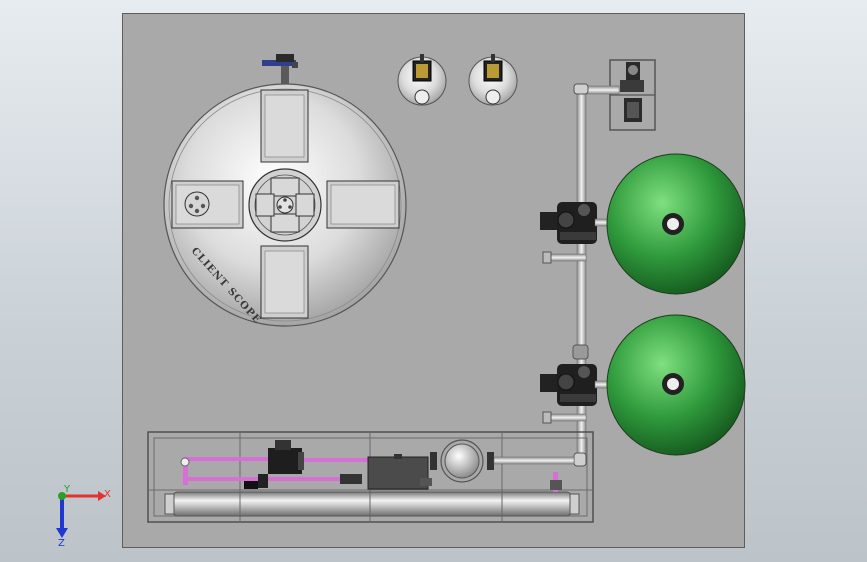 This screenshot has height=562, width=867. What do you see at coordinates (632, 95) in the screenshot?
I see `pump-frame` at bounding box center [632, 95].